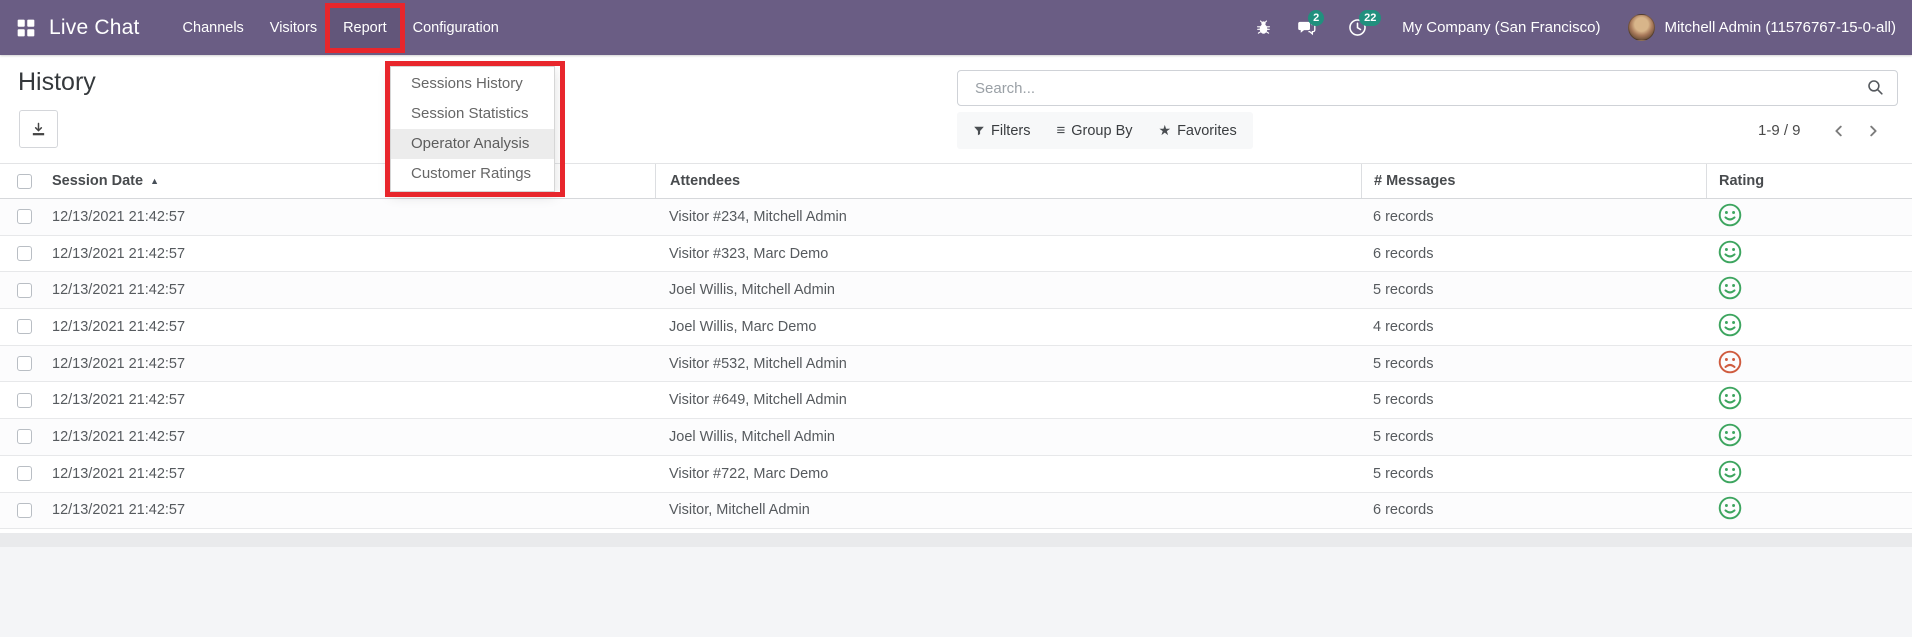  Describe the element at coordinates (1780, 27) in the screenshot. I see `user-name: Mitchell Admin (11576767-15-0-all)` at that location.